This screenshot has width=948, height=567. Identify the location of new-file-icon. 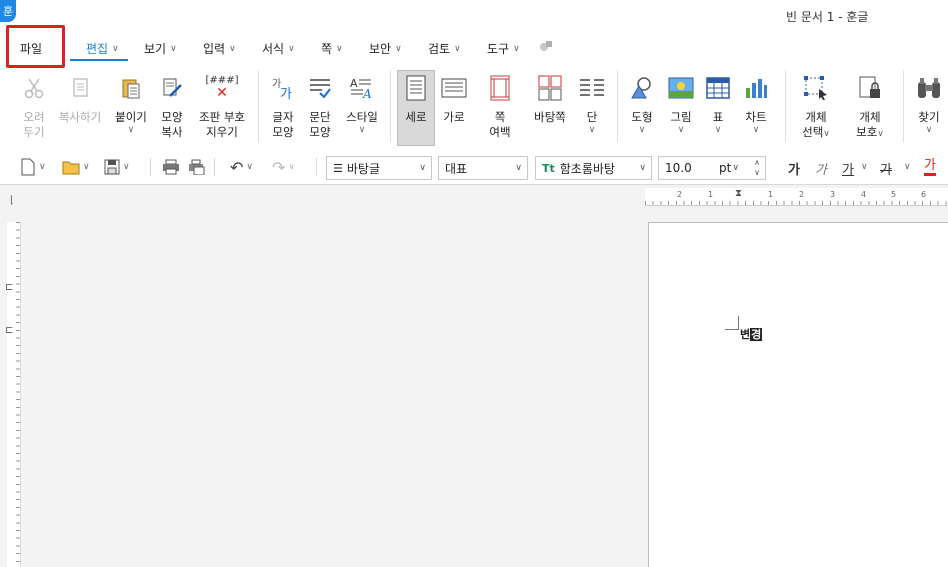
(28, 167).